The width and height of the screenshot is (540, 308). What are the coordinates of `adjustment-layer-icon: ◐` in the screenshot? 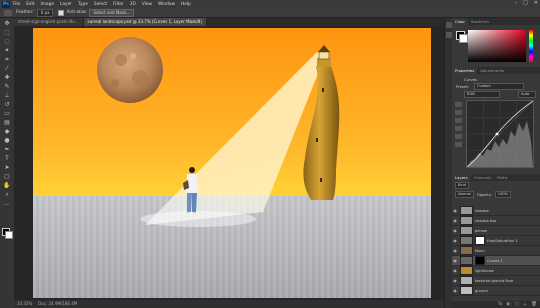 It's located at (509, 304).